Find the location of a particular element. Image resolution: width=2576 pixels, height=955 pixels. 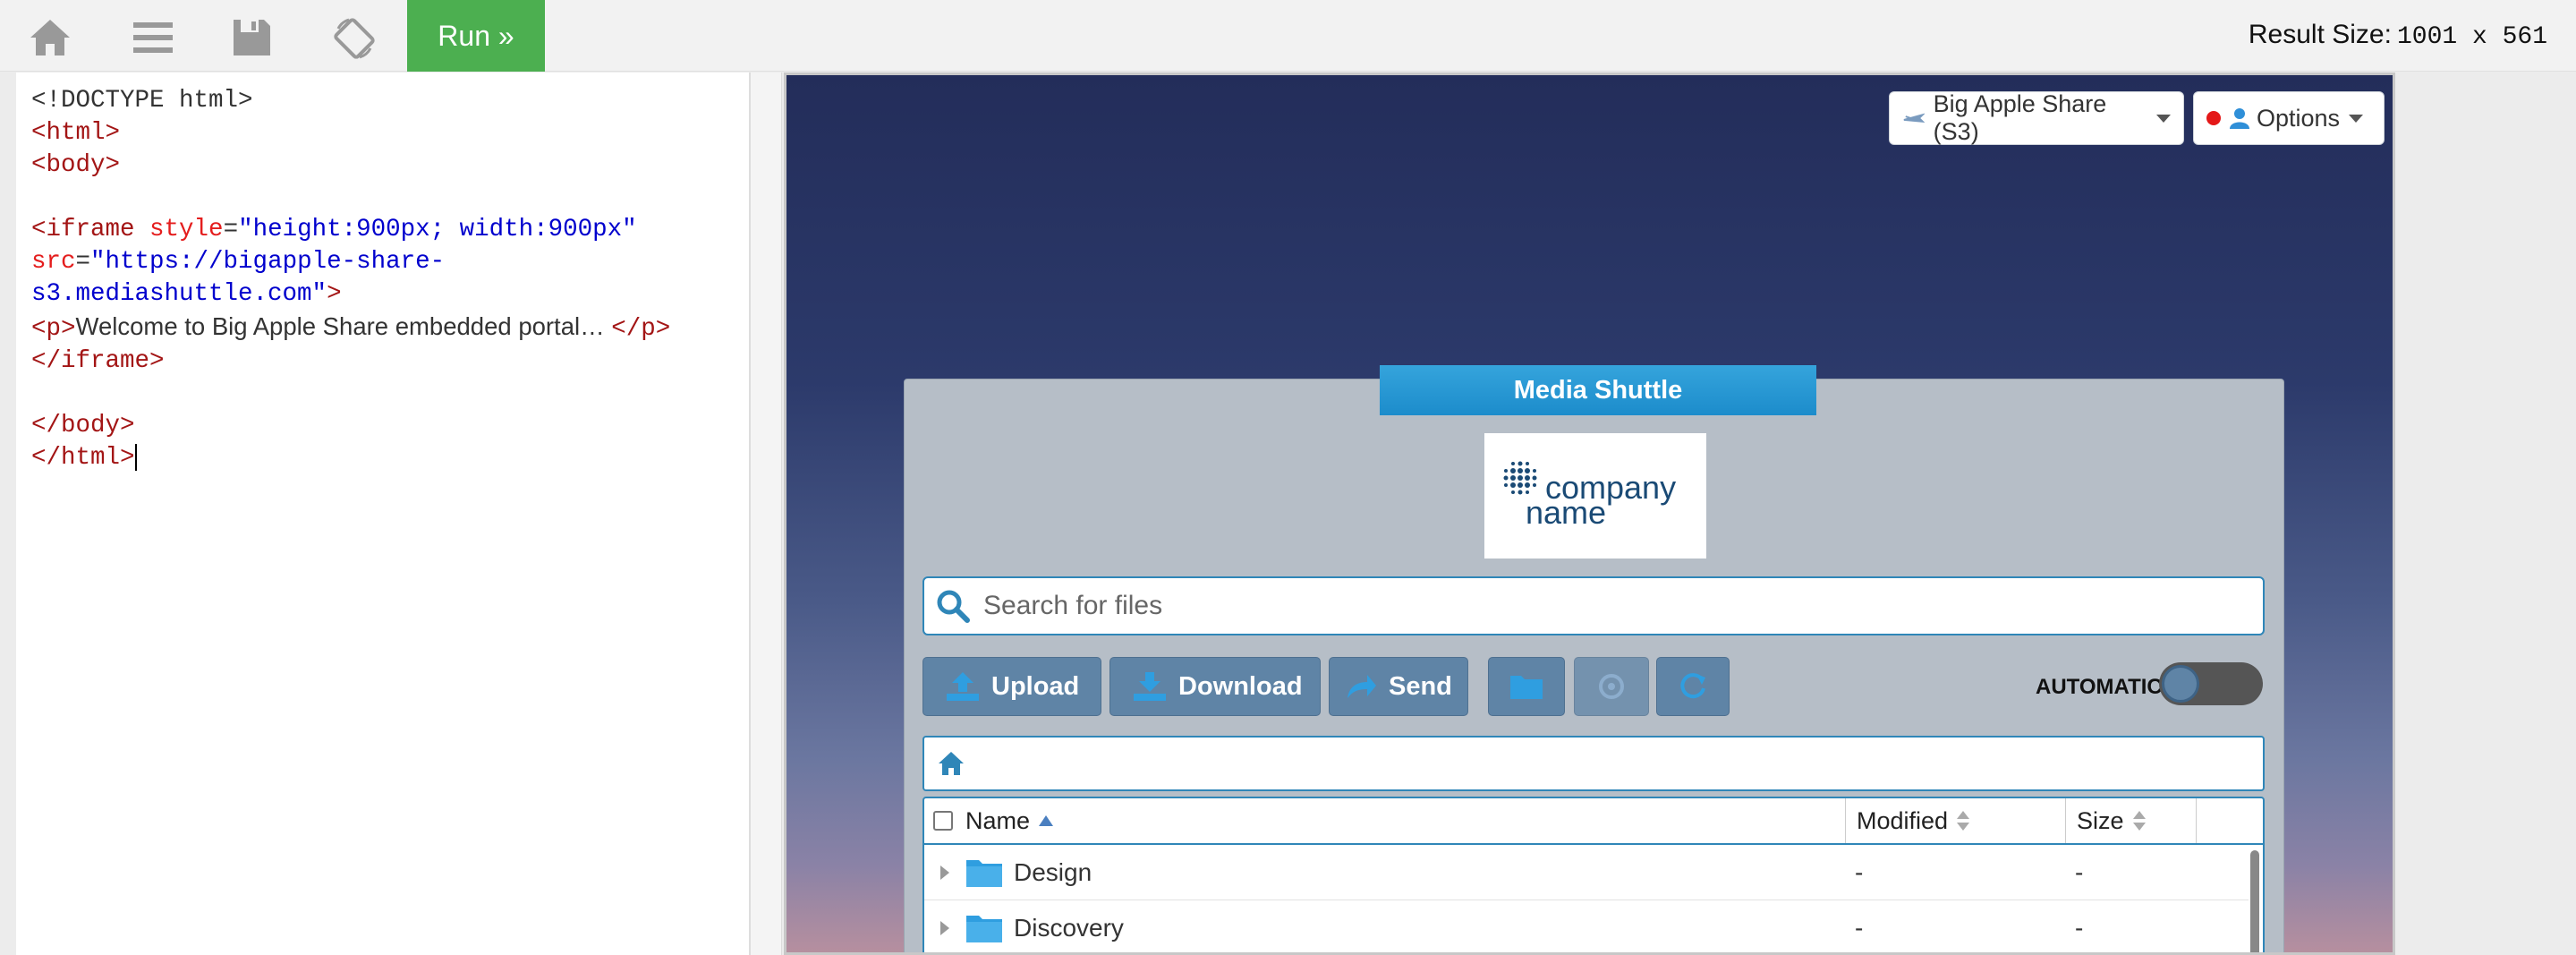

new-folder-button is located at coordinates (1526, 686).